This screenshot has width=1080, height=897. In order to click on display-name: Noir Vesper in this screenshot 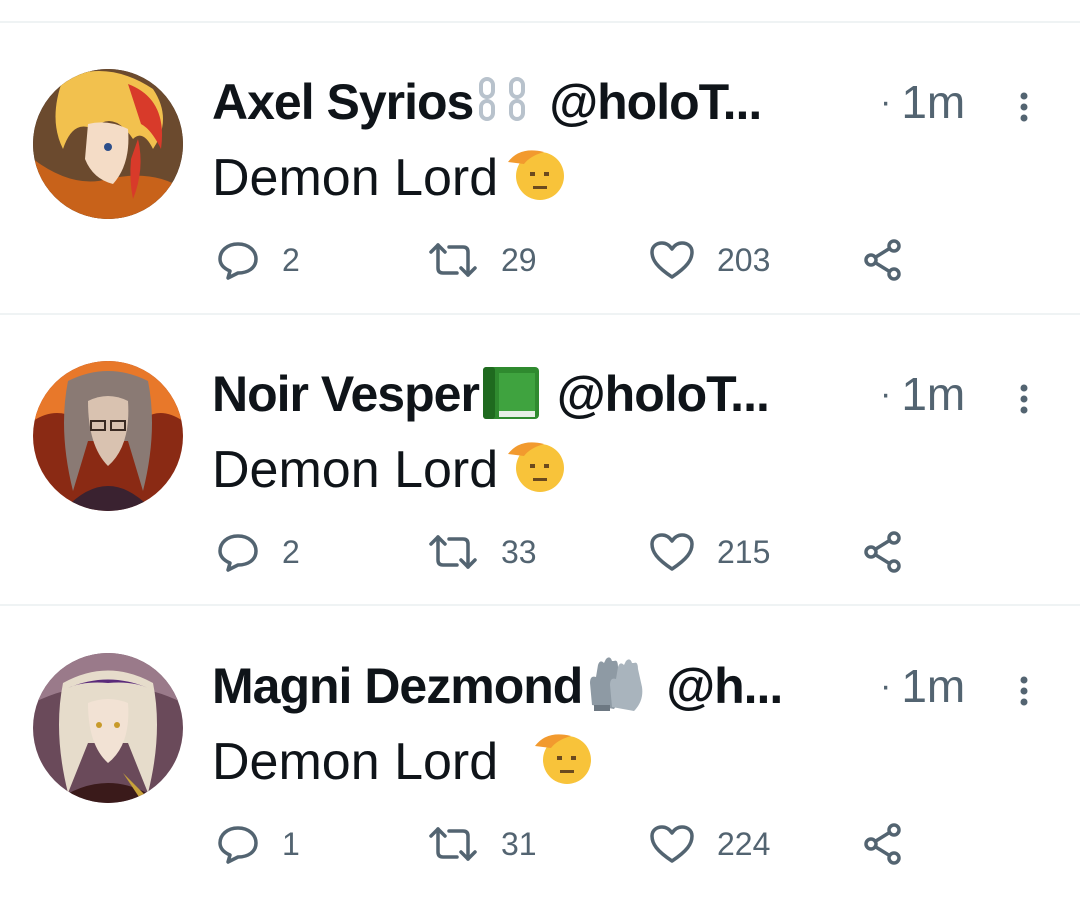, I will do `click(346, 394)`.